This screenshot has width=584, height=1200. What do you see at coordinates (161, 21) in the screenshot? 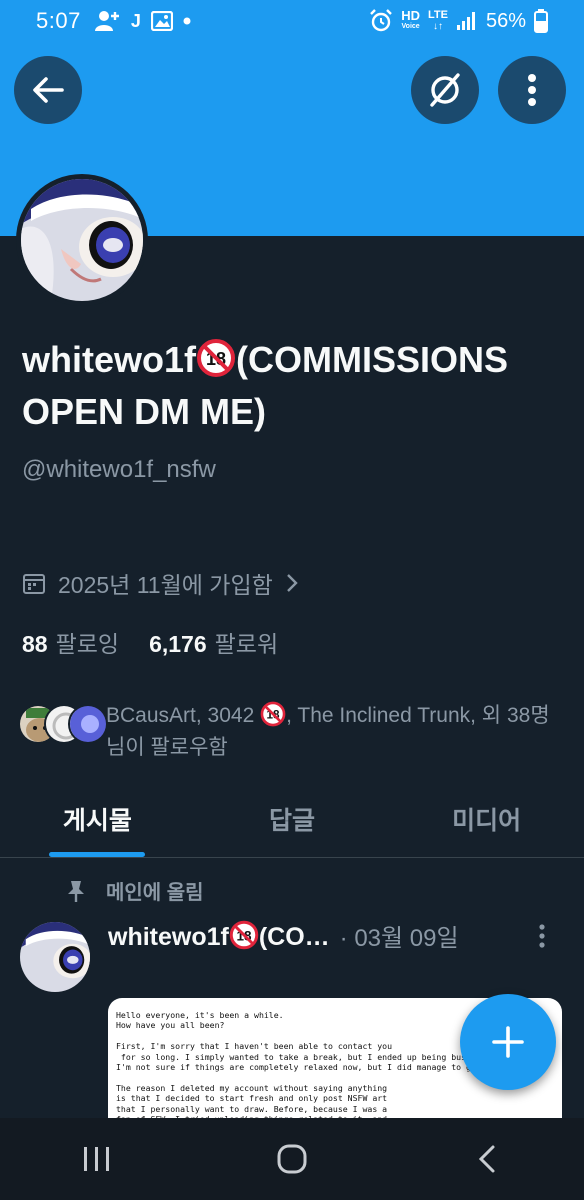
I see `image-icon` at bounding box center [161, 21].